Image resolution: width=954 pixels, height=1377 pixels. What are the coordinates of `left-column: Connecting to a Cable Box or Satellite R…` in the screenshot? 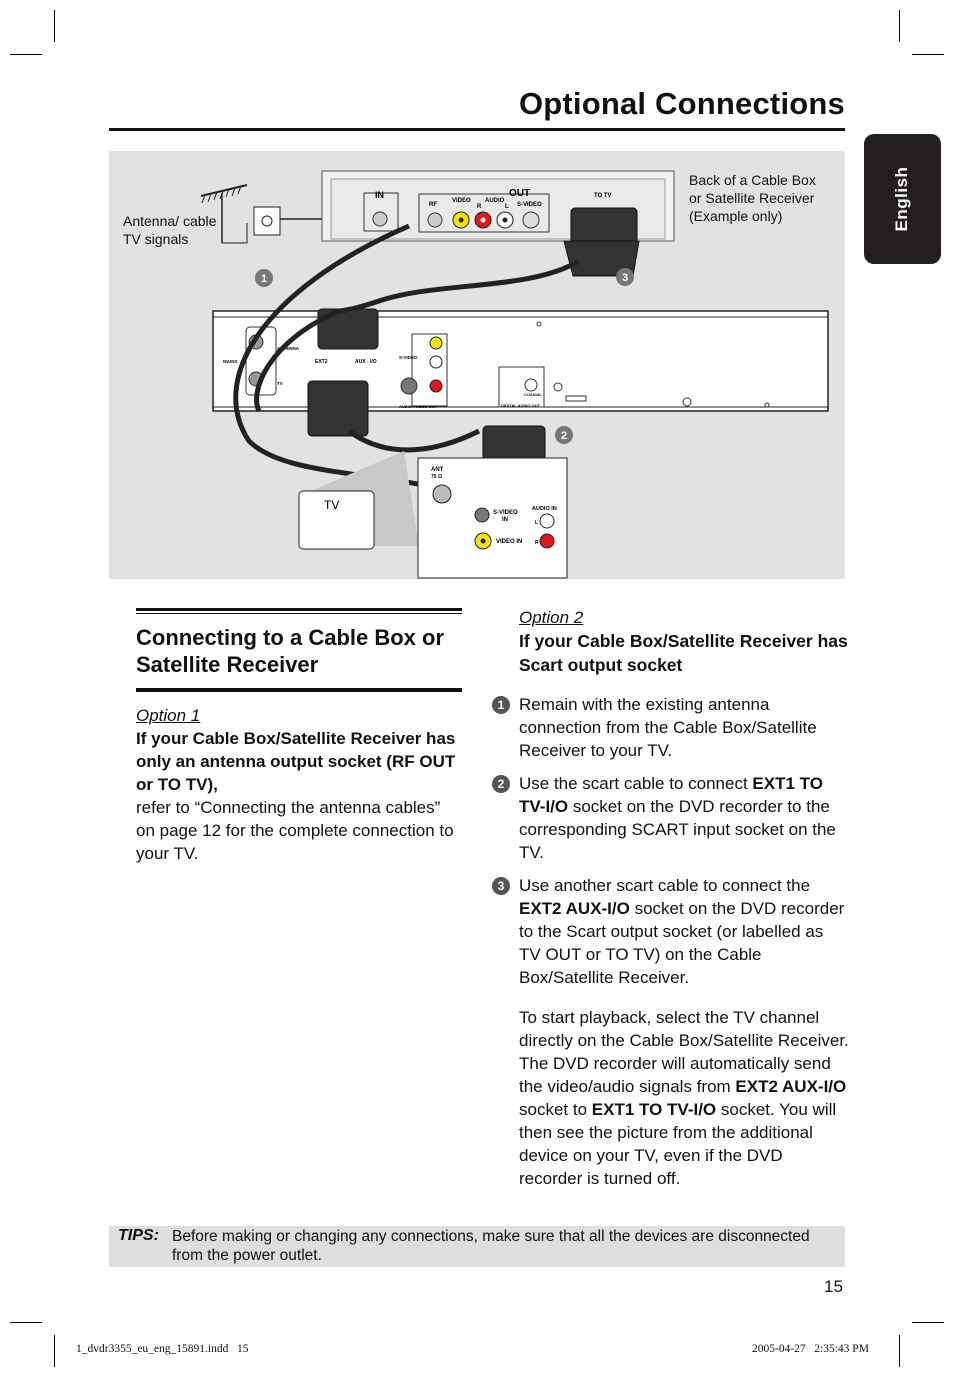 It's located at (299, 736).